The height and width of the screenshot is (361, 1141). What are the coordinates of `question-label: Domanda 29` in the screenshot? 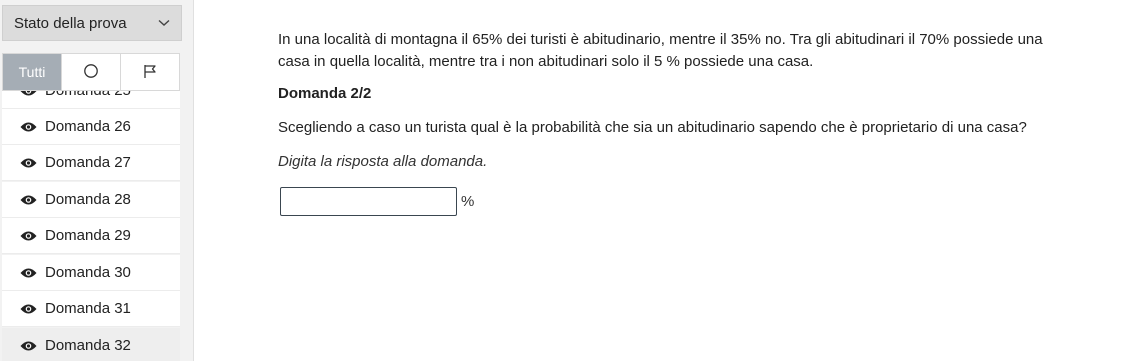 It's located at (88, 235).